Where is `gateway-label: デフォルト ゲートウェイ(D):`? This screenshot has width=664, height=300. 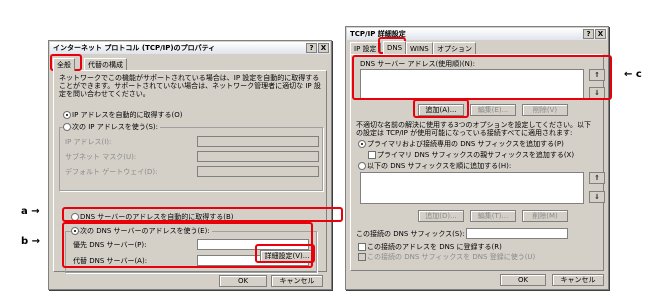
gateway-label: デフォルト ゲートウェイ(D): is located at coordinates (111, 172).